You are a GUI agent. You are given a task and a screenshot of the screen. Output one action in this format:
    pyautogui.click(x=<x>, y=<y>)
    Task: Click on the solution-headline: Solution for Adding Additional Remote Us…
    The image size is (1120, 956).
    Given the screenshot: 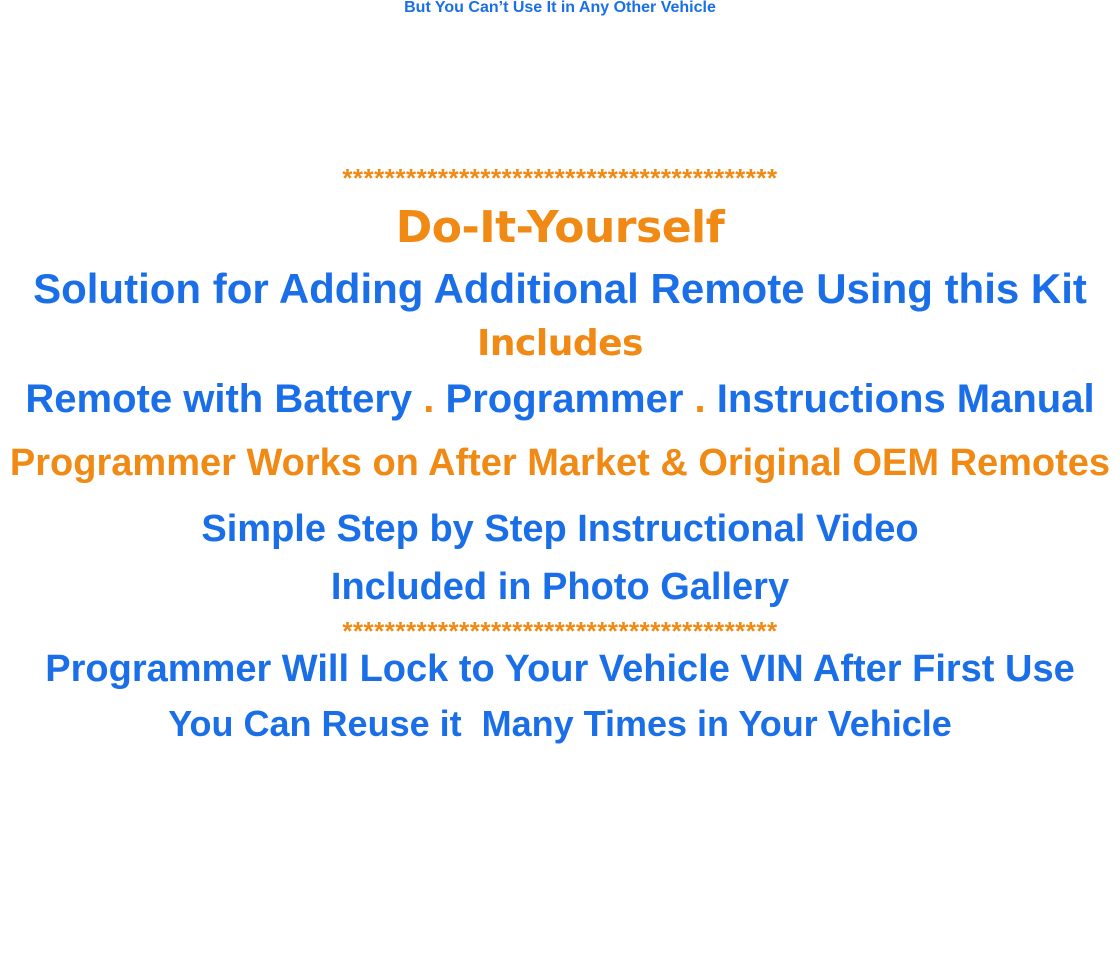 What is the action you would take?
    pyautogui.click(x=560, y=288)
    